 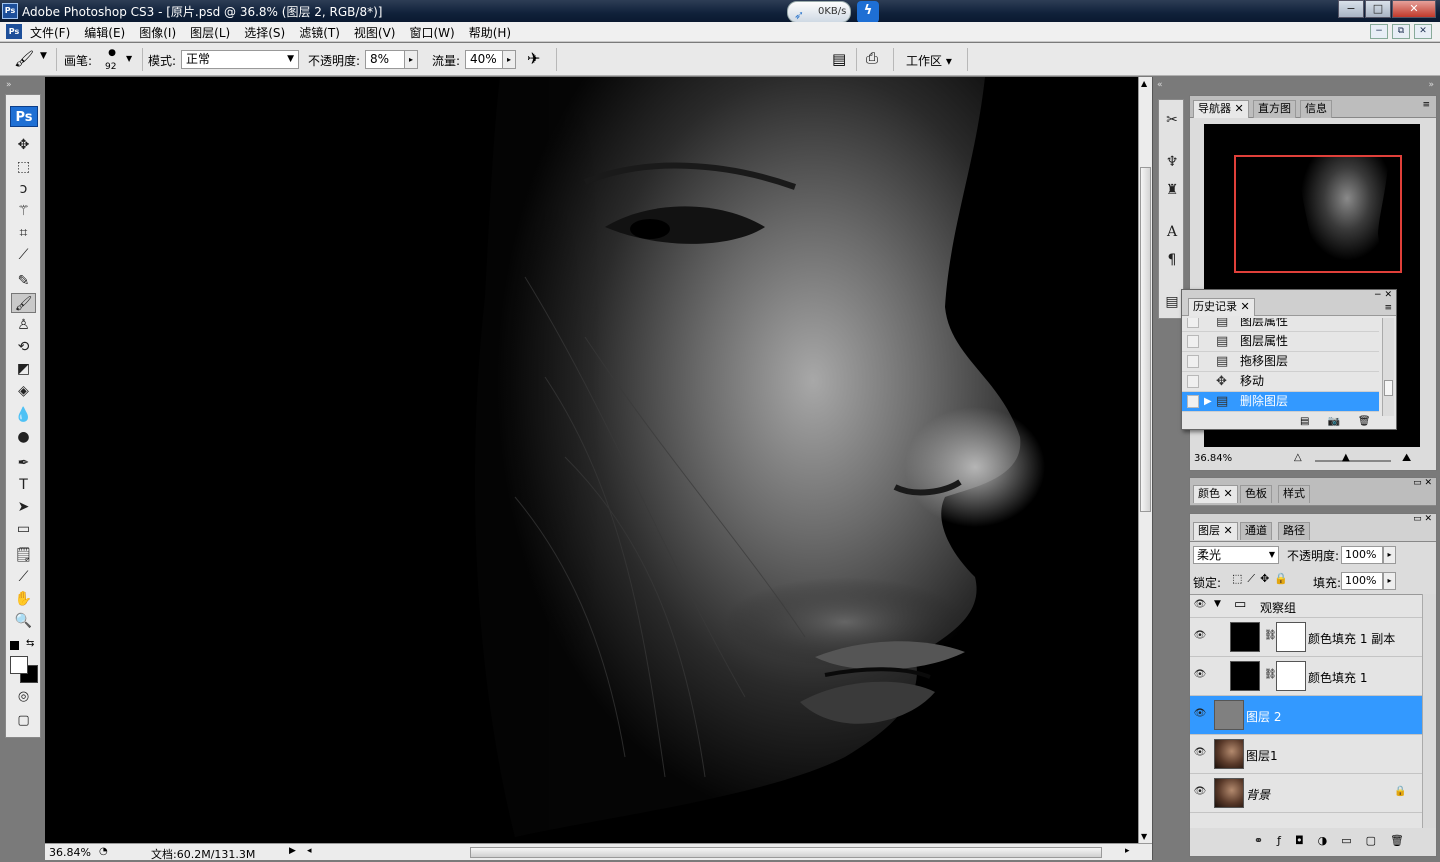 I want to click on tab-histogram: 直方图, so click(x=1274, y=109).